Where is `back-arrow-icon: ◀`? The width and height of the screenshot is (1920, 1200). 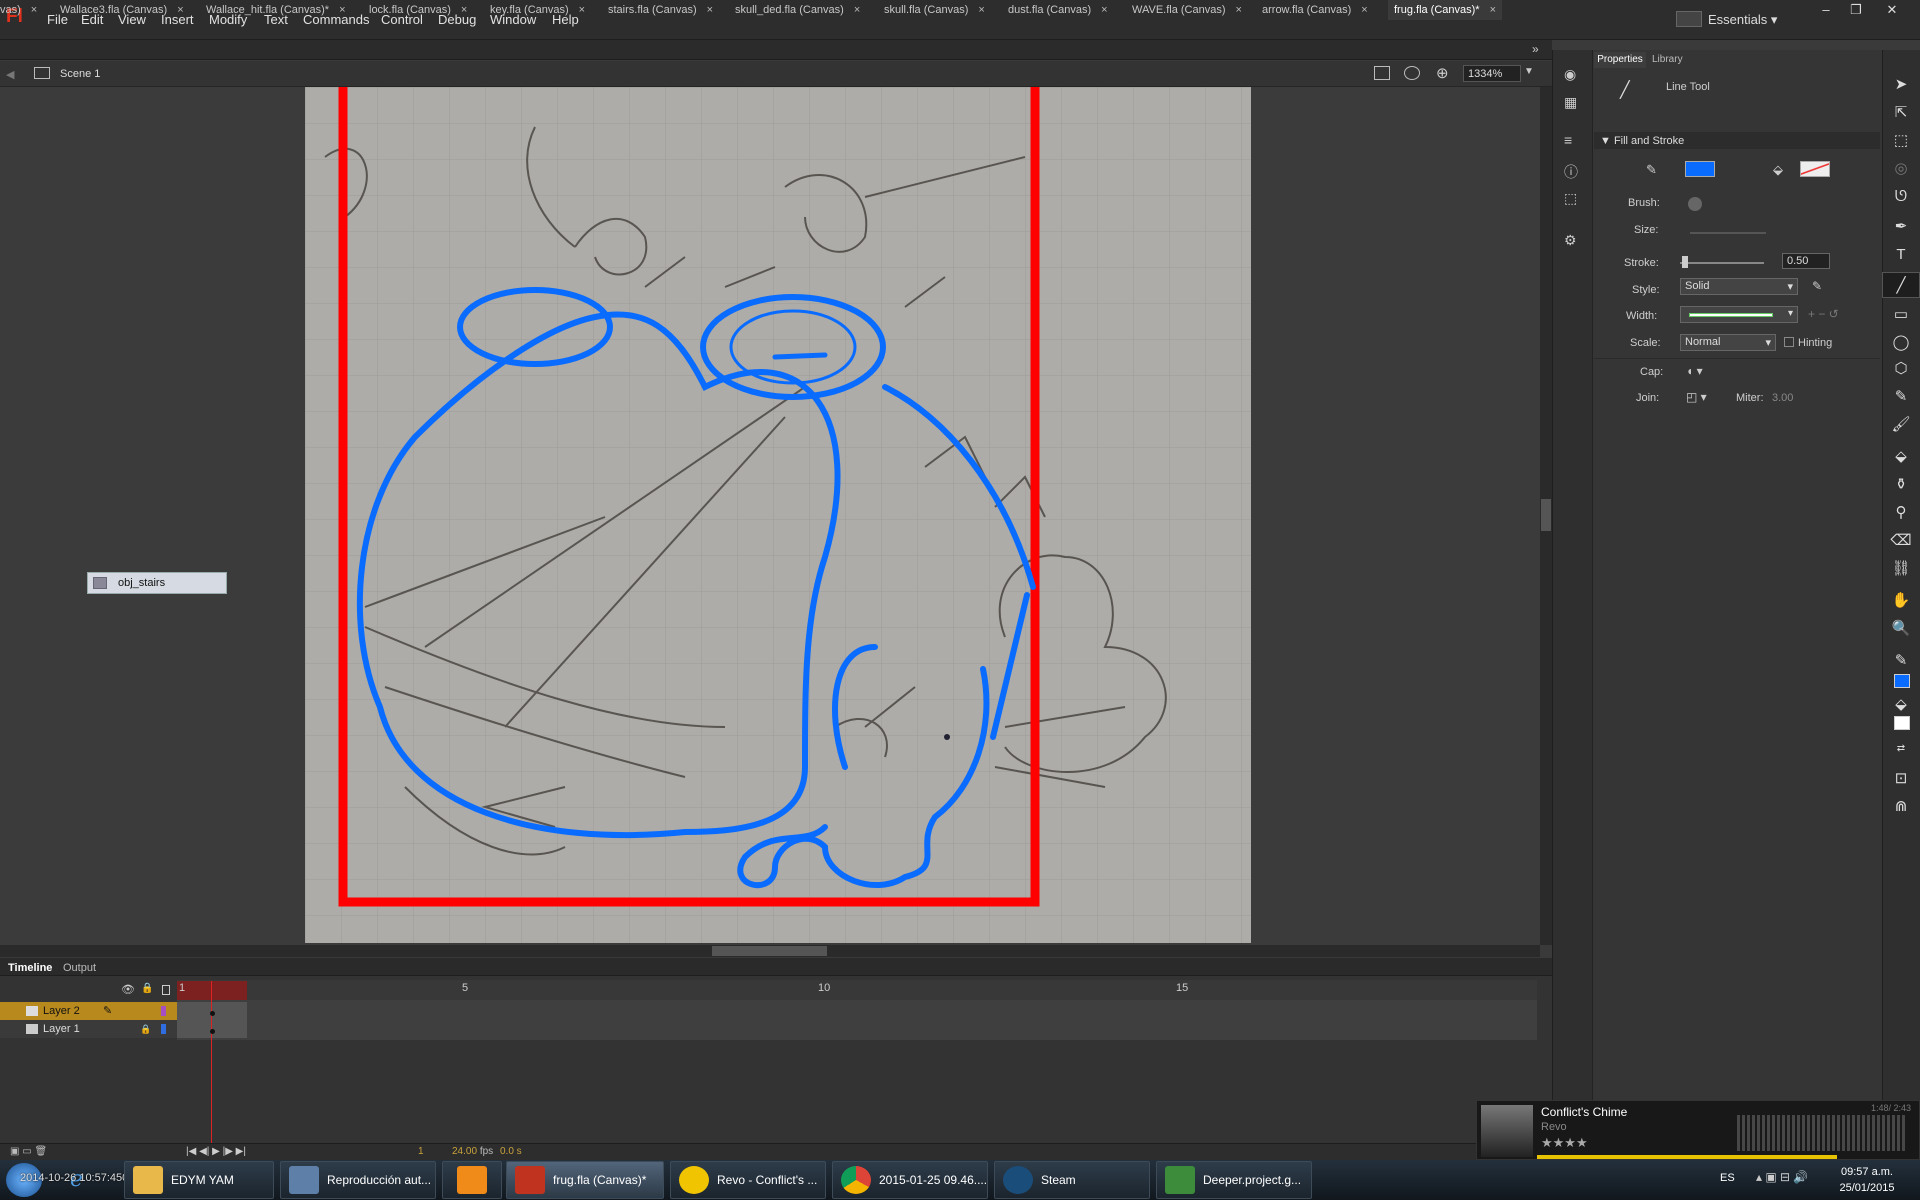 back-arrow-icon: ◀ is located at coordinates (10, 74).